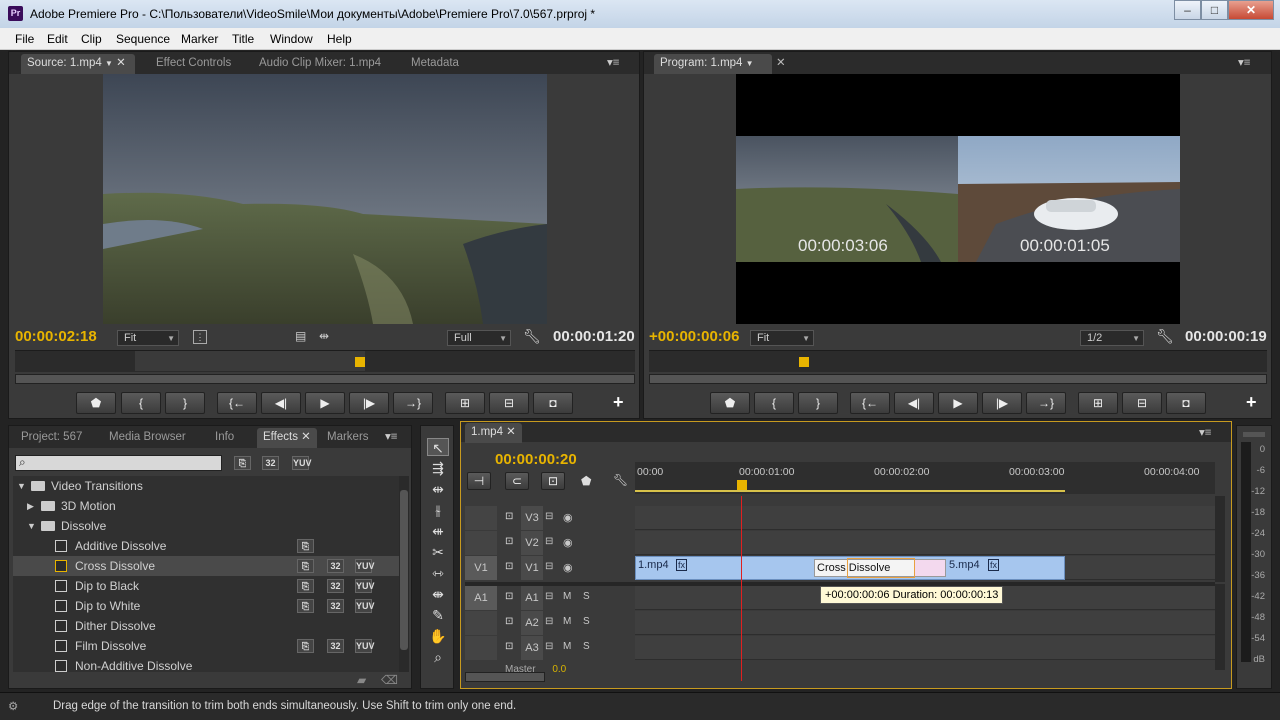 Image resolution: width=1280 pixels, height=720 pixels. What do you see at coordinates (199, 39) in the screenshot?
I see `menu-marker: Marker` at bounding box center [199, 39].